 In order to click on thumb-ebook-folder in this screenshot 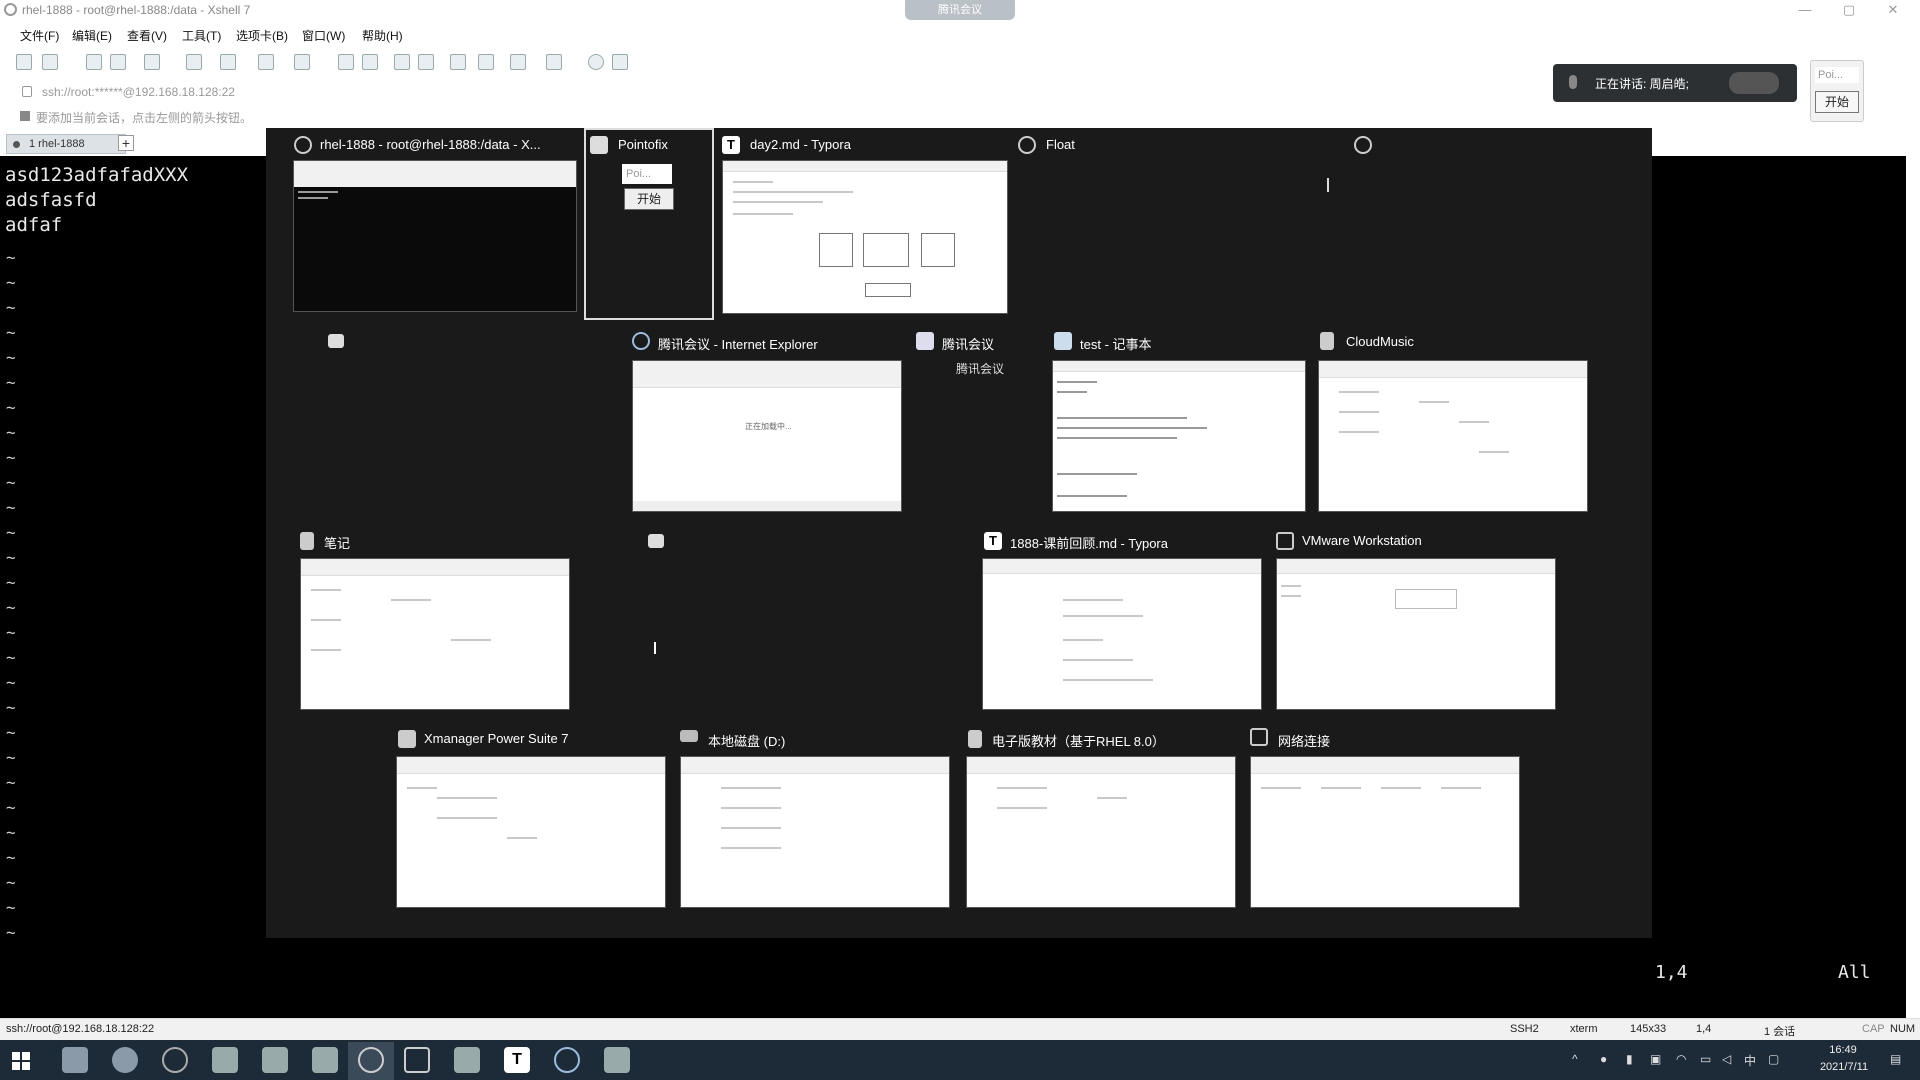, I will do `click(1101, 832)`.